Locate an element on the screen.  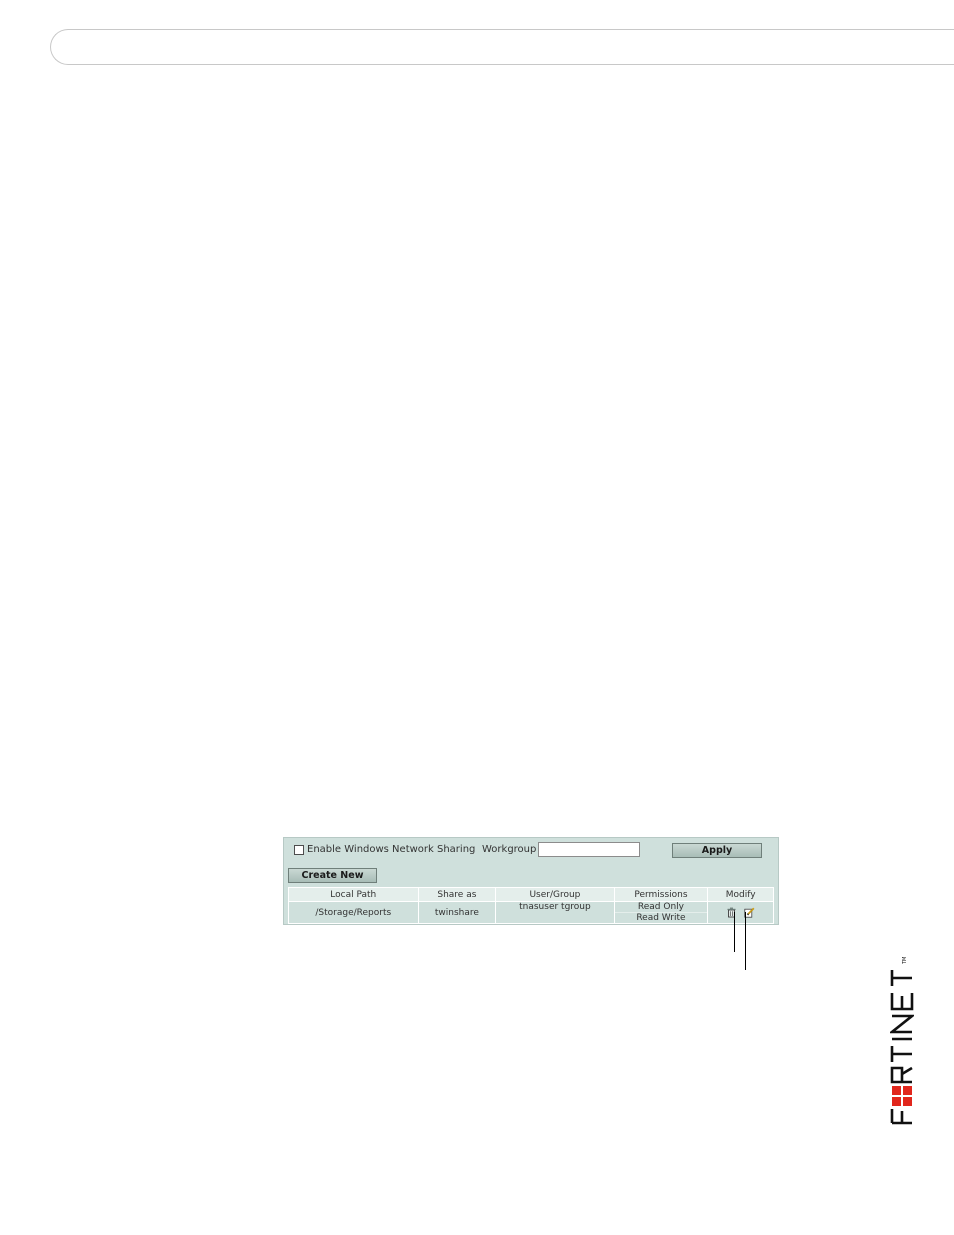
fortinet-logo: TM is located at coordinates (902, 1041).